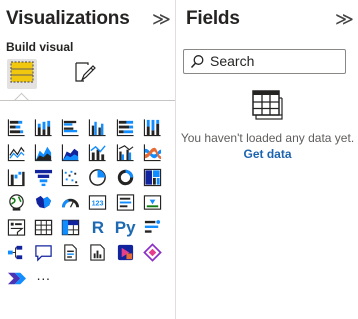 Image resolution: width=358 pixels, height=319 pixels. What do you see at coordinates (16, 253) in the screenshot?
I see `decomposition-tree-icon` at bounding box center [16, 253].